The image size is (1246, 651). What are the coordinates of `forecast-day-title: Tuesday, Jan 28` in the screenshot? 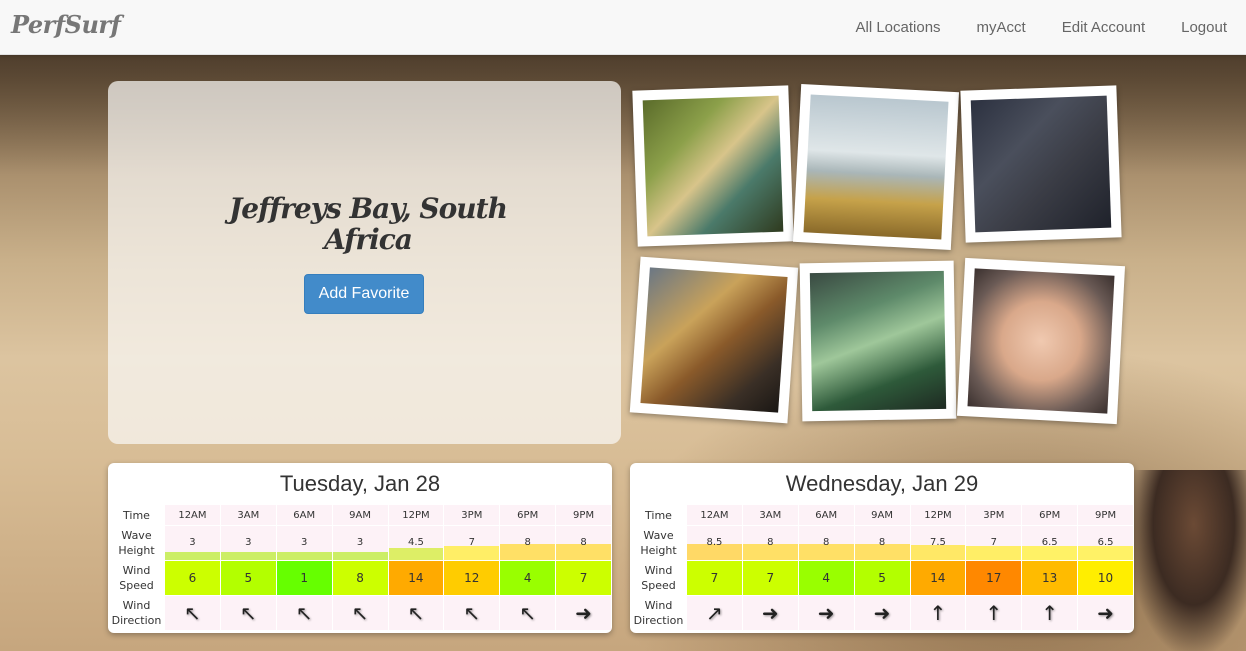 It's located at (360, 483).